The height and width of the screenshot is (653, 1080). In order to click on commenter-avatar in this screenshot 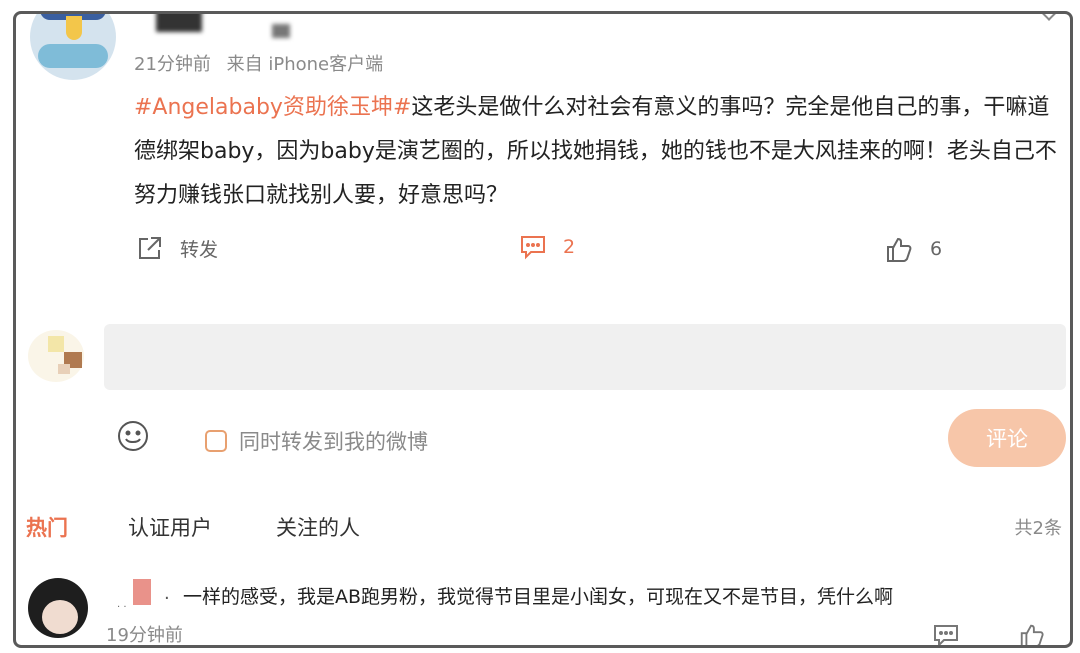, I will do `click(58, 608)`.